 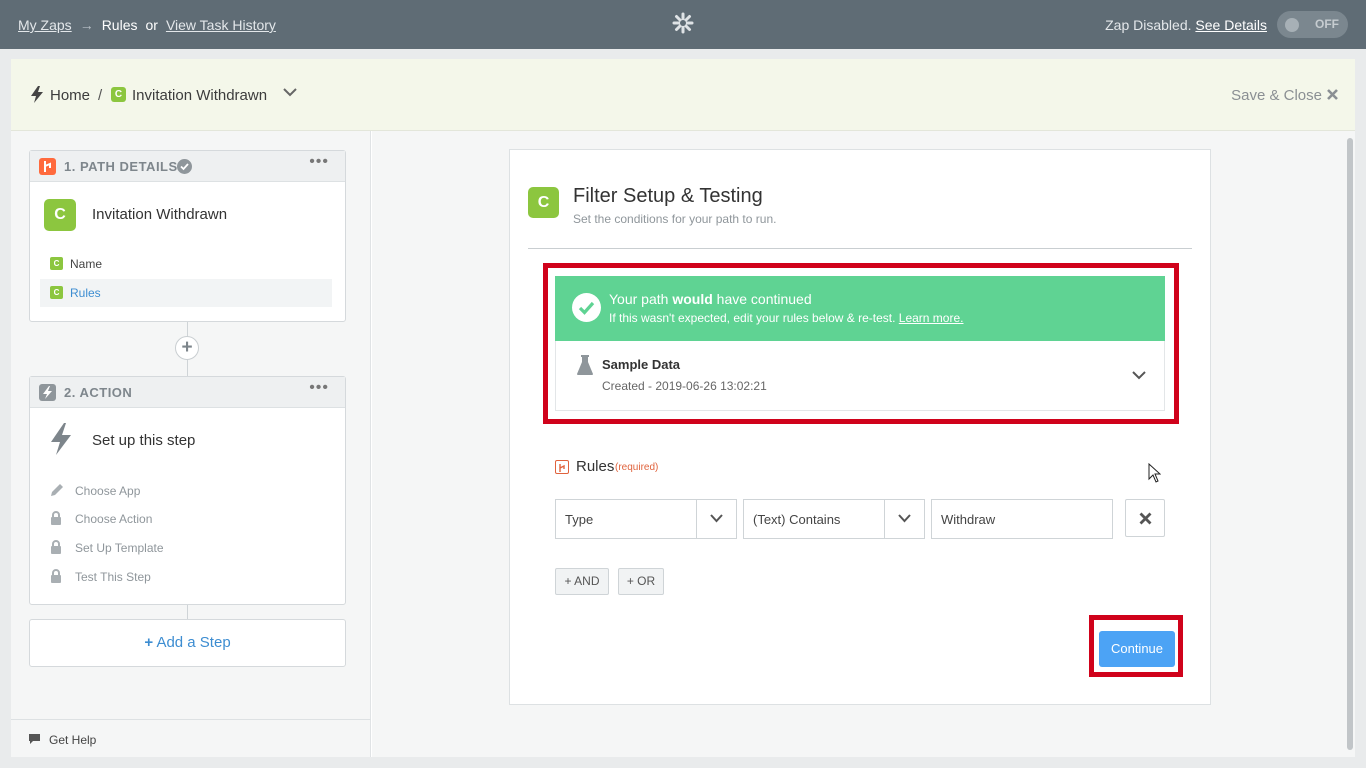 What do you see at coordinates (86, 25) in the screenshot?
I see `breadcrumb-arrow: →` at bounding box center [86, 25].